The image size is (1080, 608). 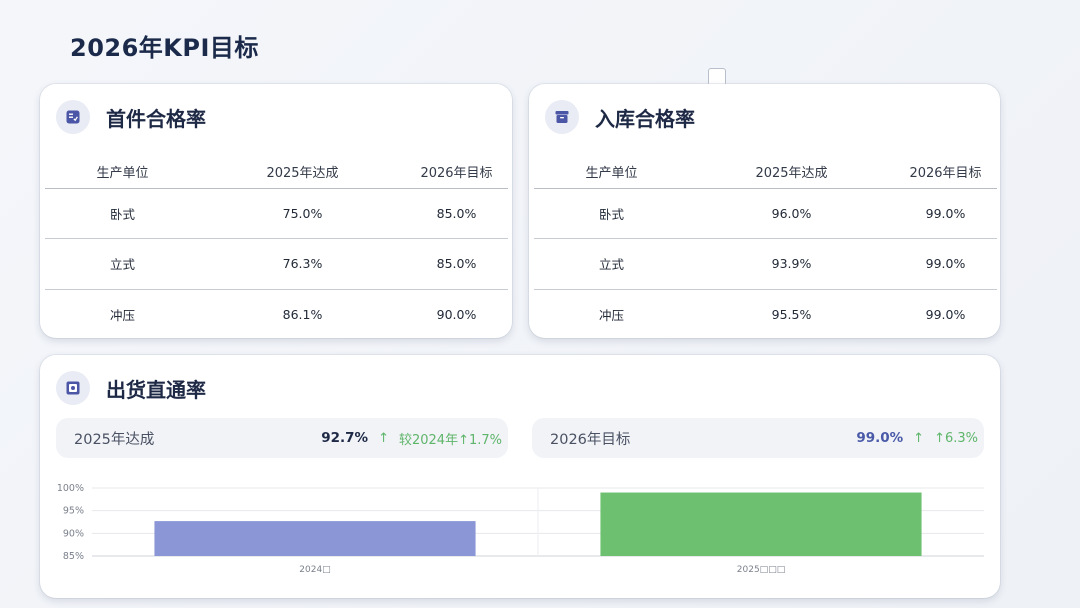 What do you see at coordinates (345, 438) in the screenshot?
I see `achieved-value: 92.7%` at bounding box center [345, 438].